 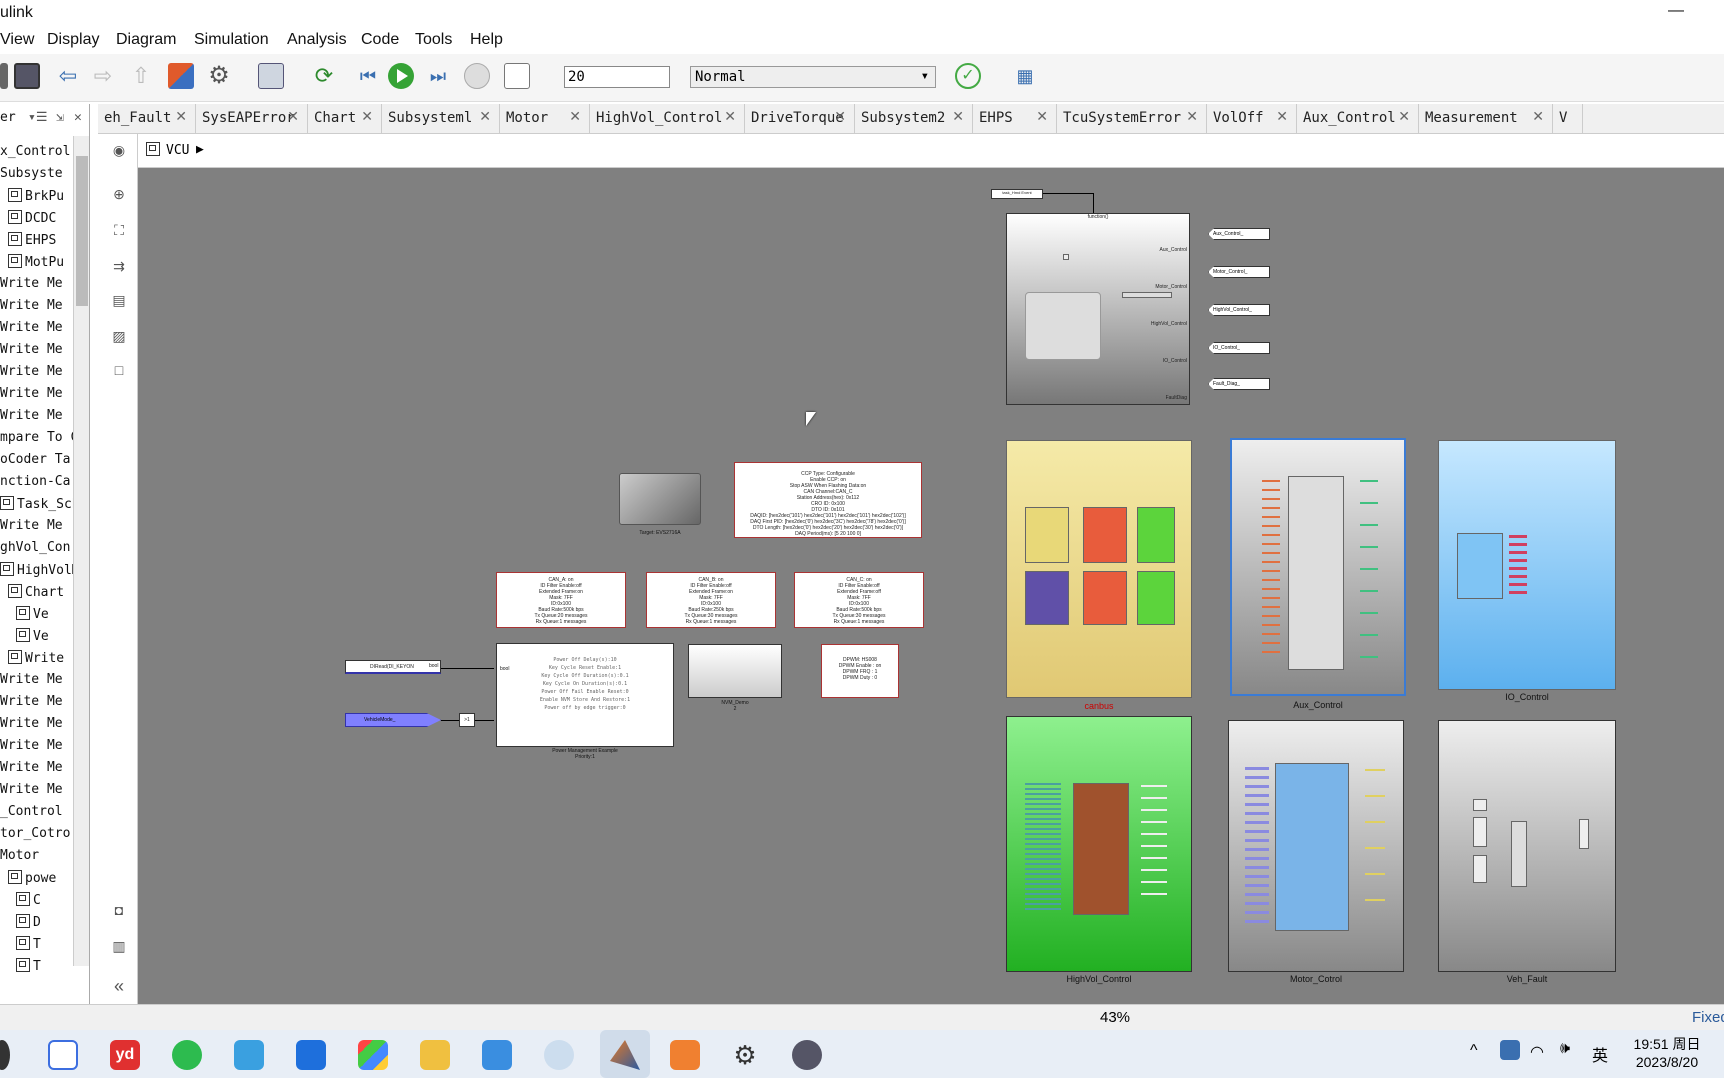 What do you see at coordinates (1600, 1054) in the screenshot?
I see `ime-indicator: 英` at bounding box center [1600, 1054].